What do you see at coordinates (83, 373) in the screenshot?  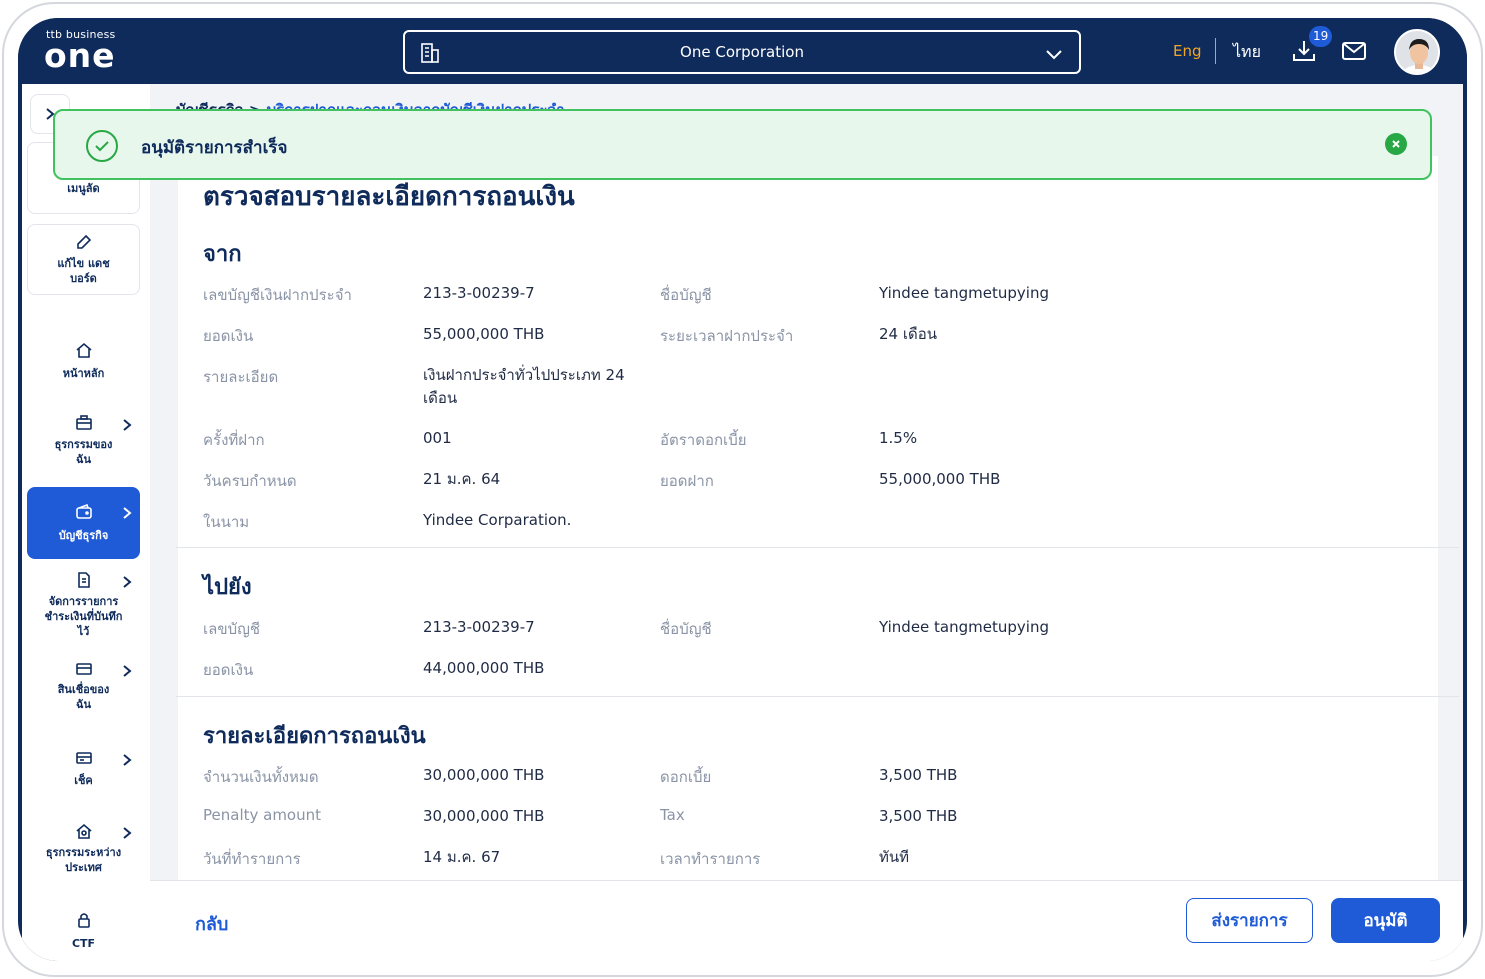 I see `sidebar-item-label: หน้าหลัก` at bounding box center [83, 373].